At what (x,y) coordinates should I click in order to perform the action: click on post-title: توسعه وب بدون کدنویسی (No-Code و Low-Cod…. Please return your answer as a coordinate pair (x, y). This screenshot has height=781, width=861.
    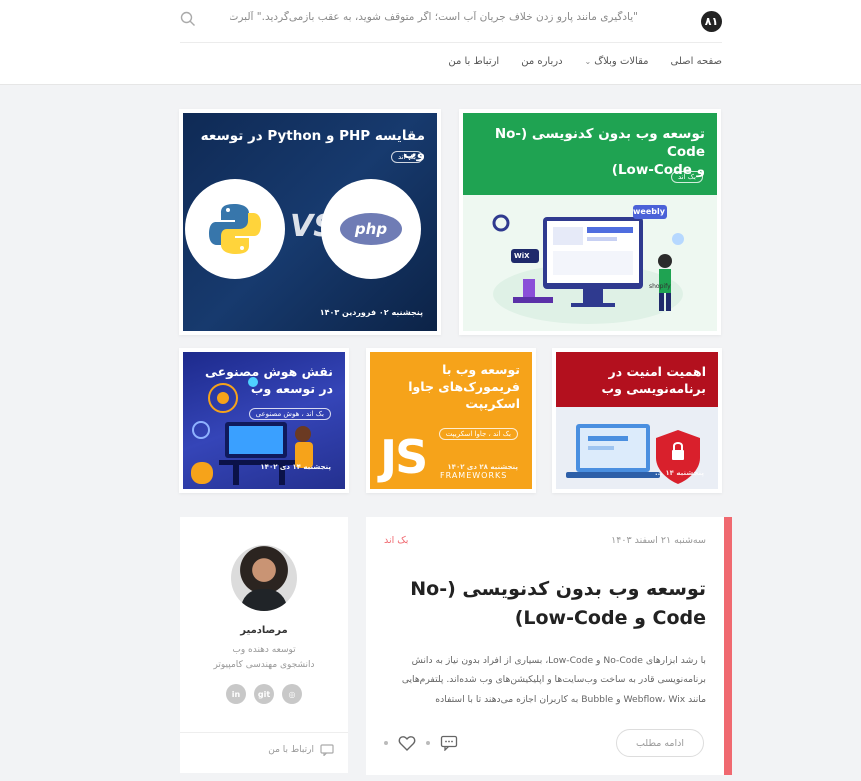
    Looking at the image, I should click on (546, 603).